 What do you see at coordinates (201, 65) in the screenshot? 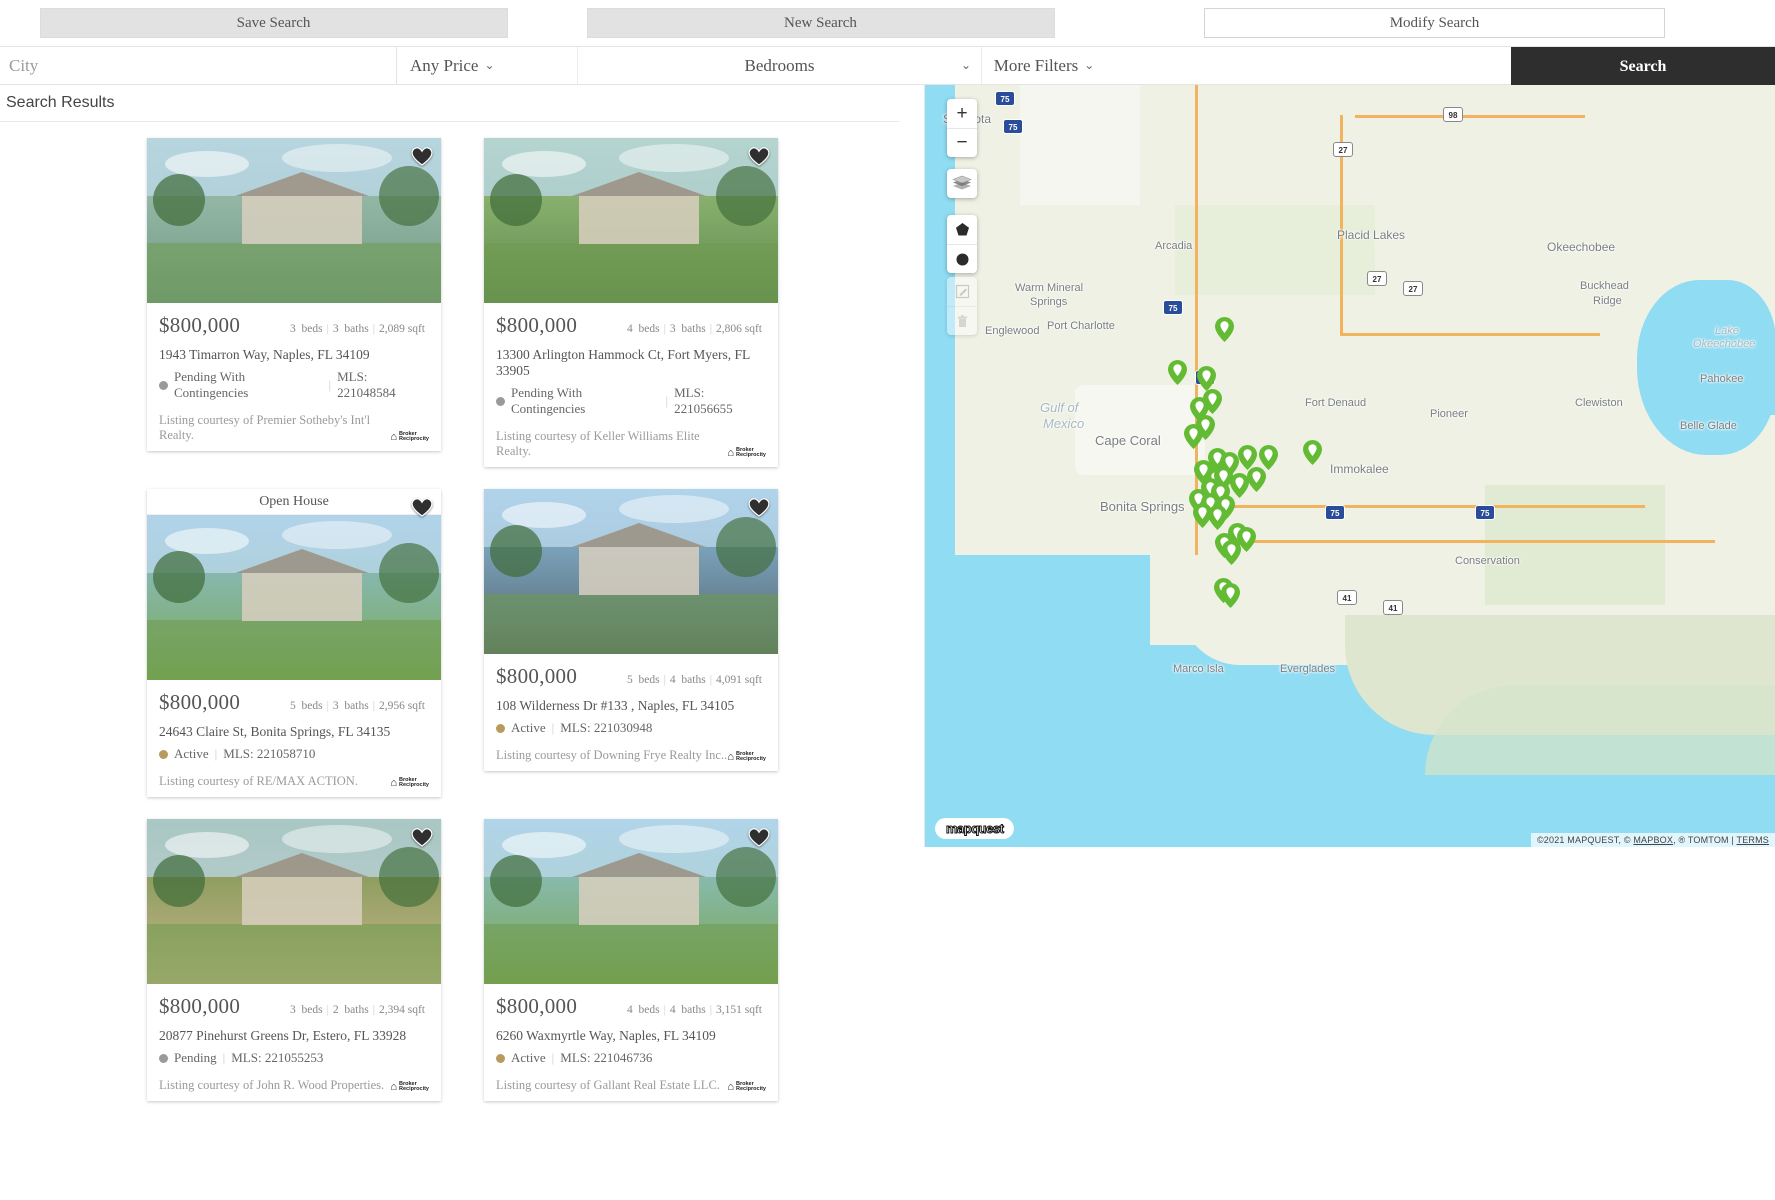
I see `city-input` at bounding box center [201, 65].